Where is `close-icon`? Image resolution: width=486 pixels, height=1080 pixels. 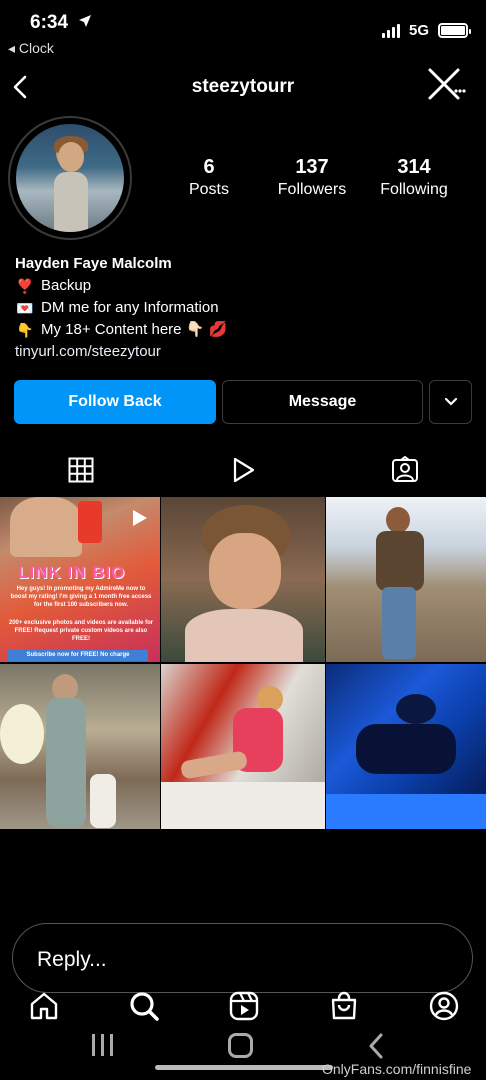 close-icon is located at coordinates (446, 84).